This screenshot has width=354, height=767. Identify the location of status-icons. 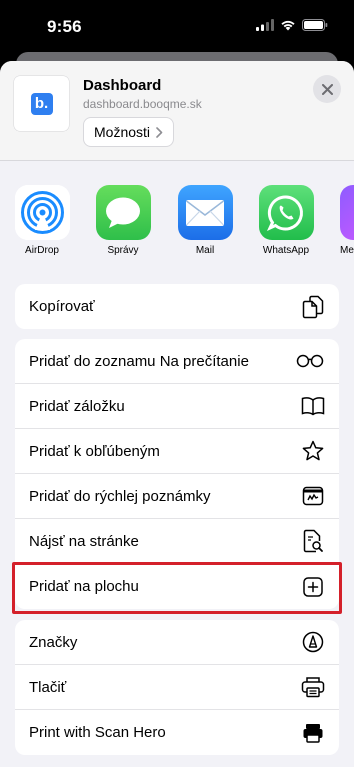
(292, 25).